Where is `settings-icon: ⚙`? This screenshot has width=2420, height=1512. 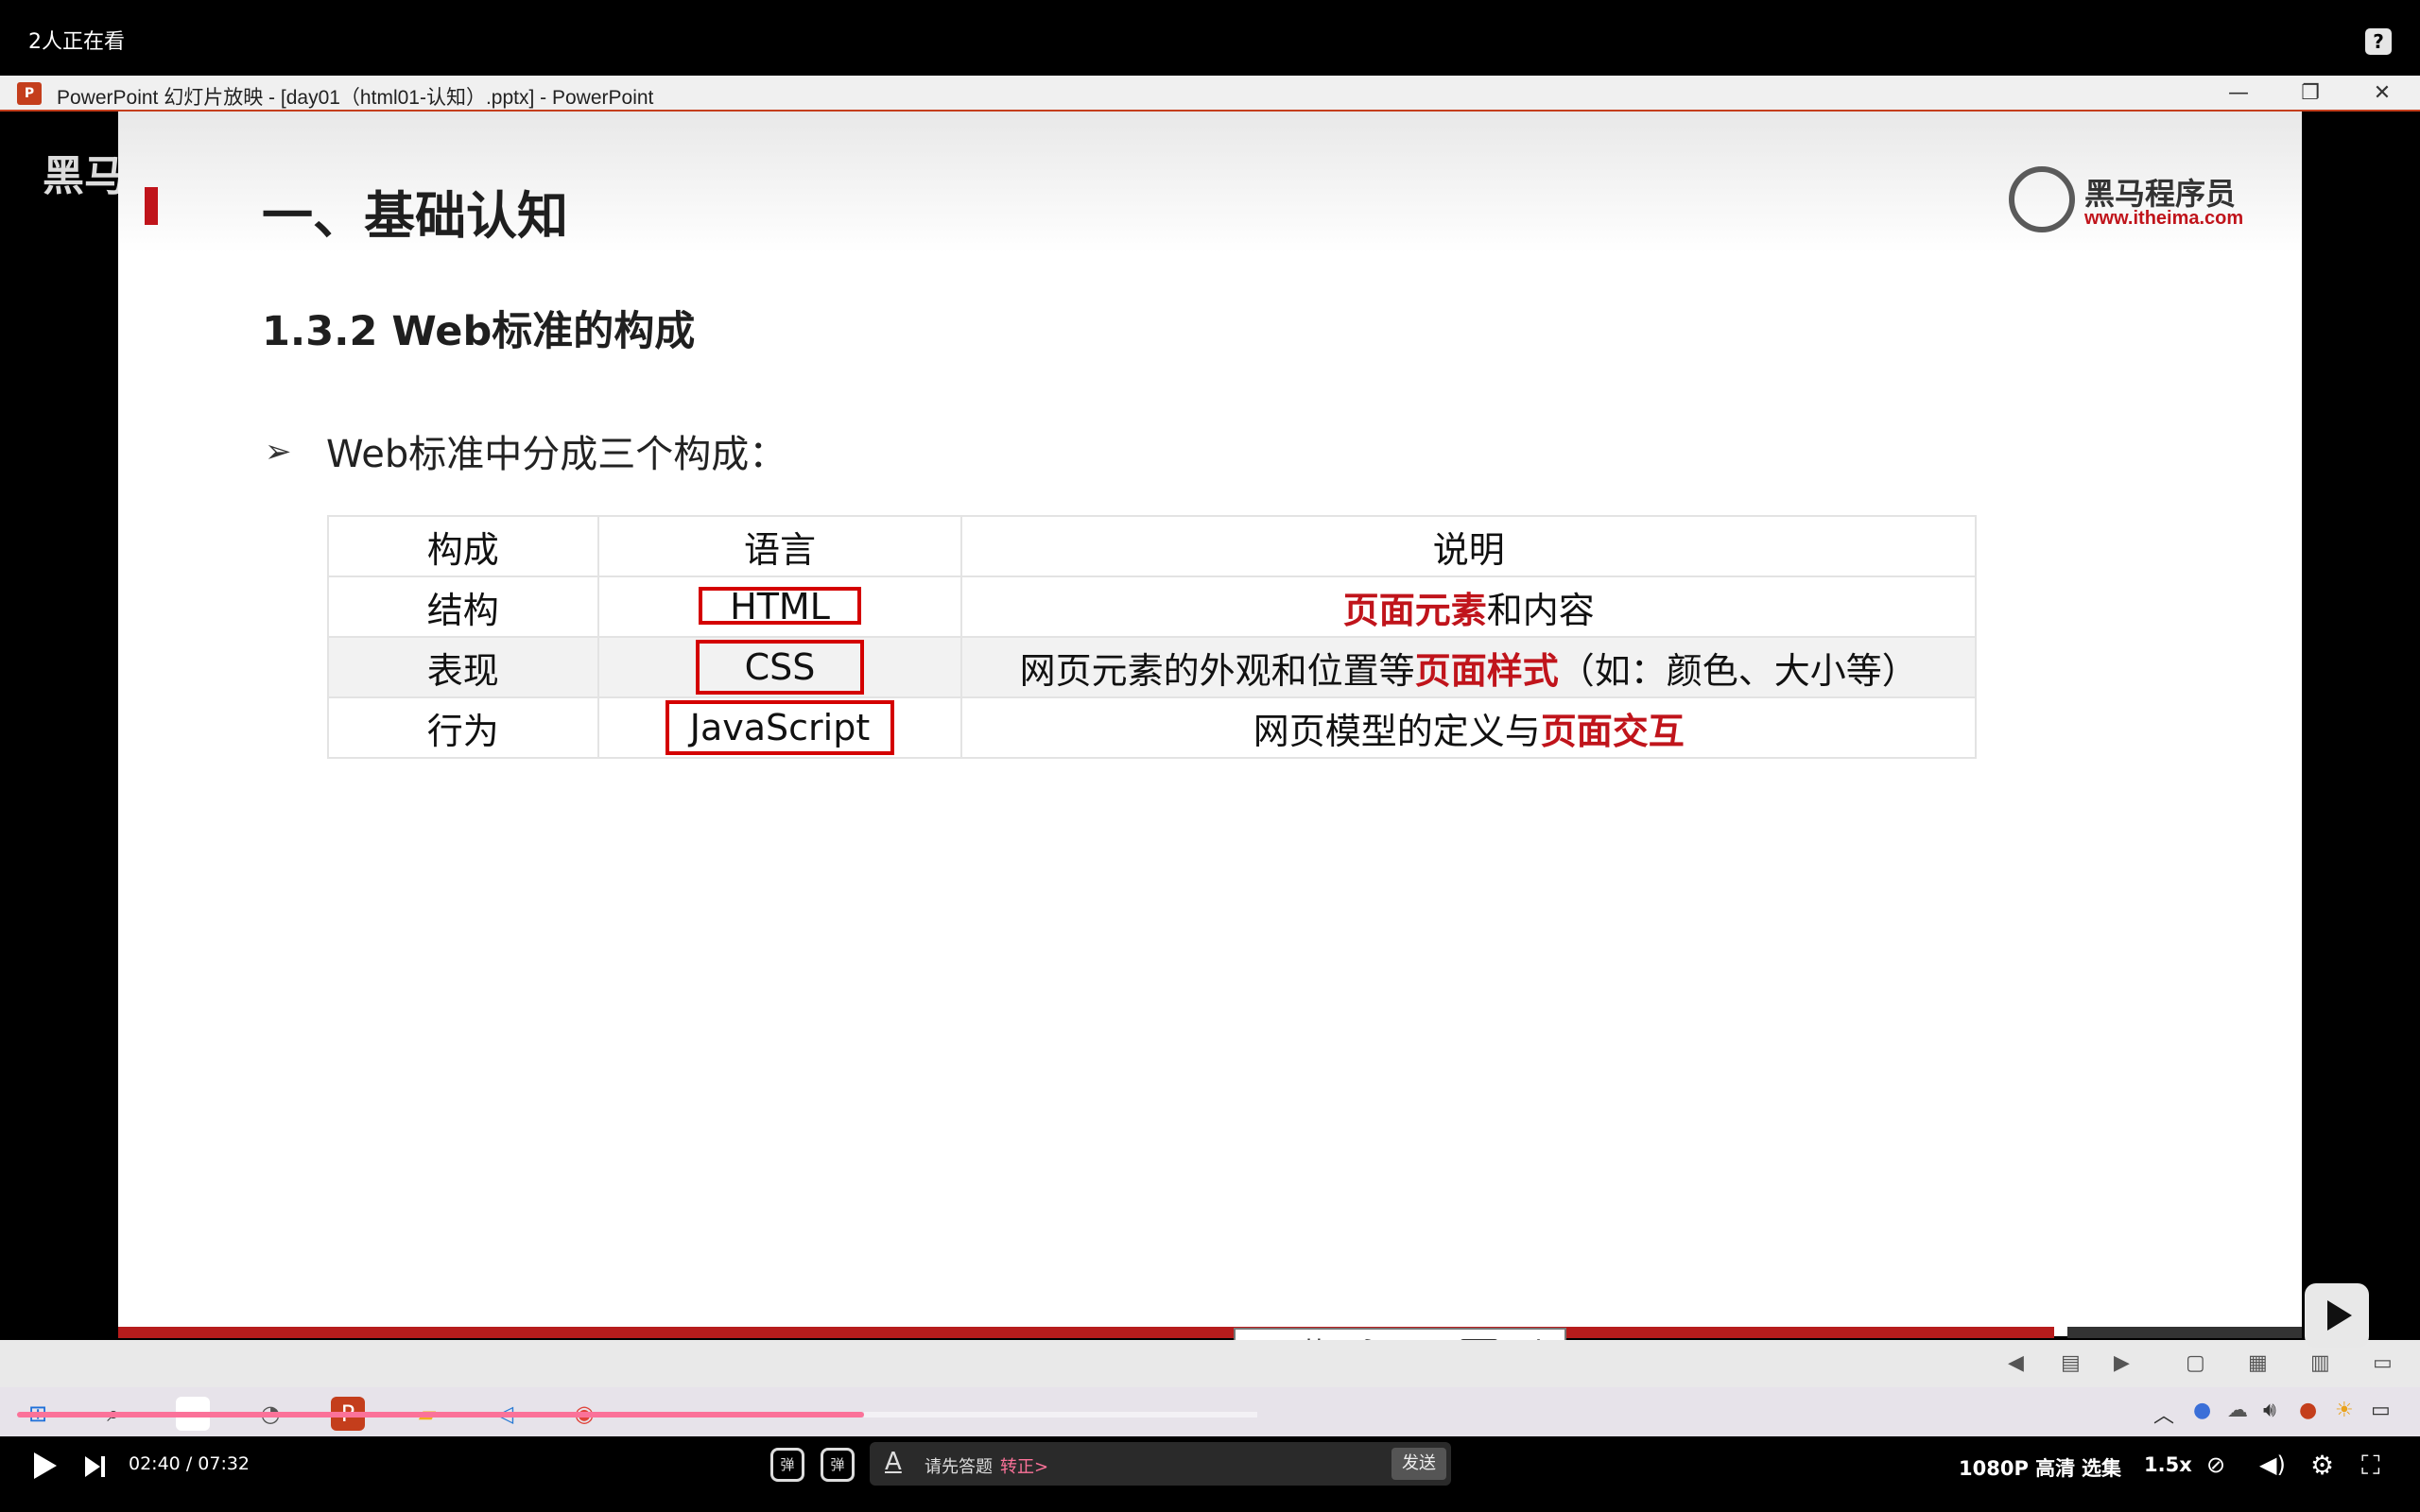
settings-icon: ⚙ is located at coordinates (2322, 1465).